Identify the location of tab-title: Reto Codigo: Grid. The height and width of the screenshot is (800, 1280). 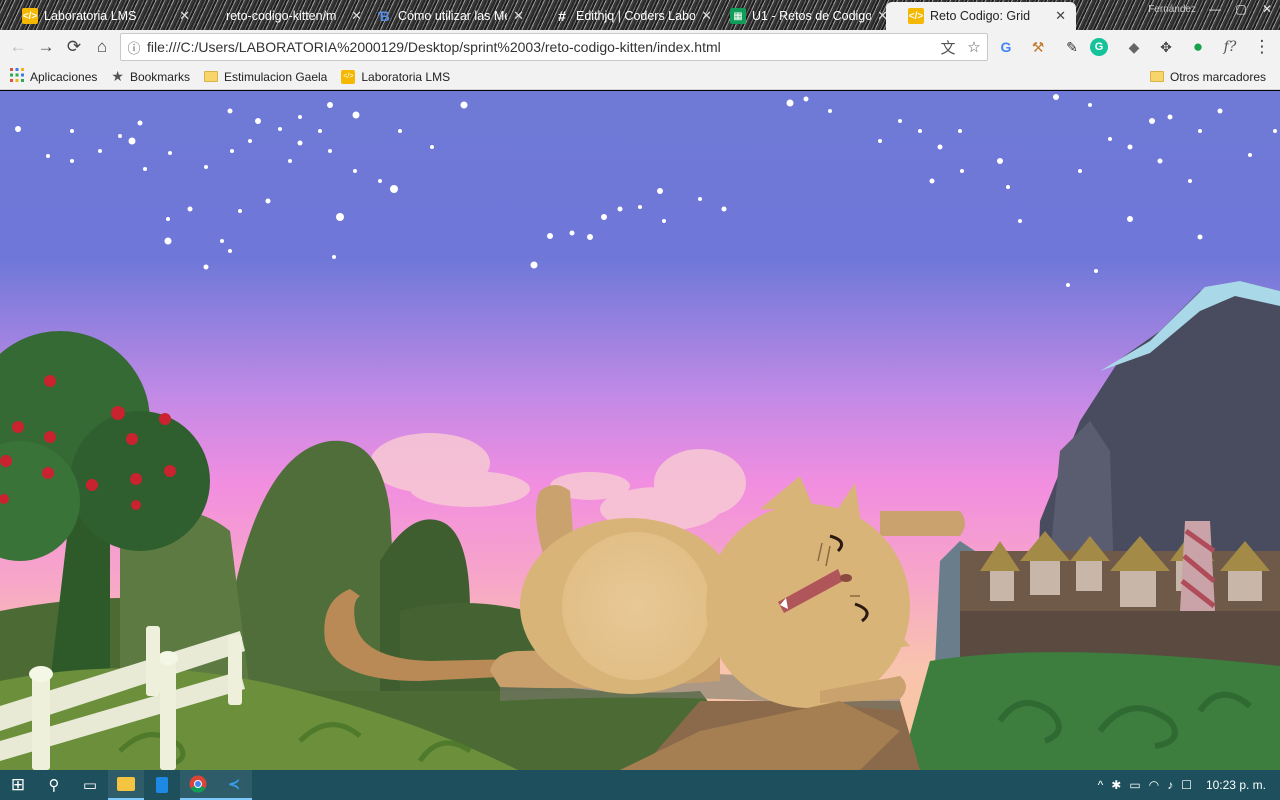
(980, 16).